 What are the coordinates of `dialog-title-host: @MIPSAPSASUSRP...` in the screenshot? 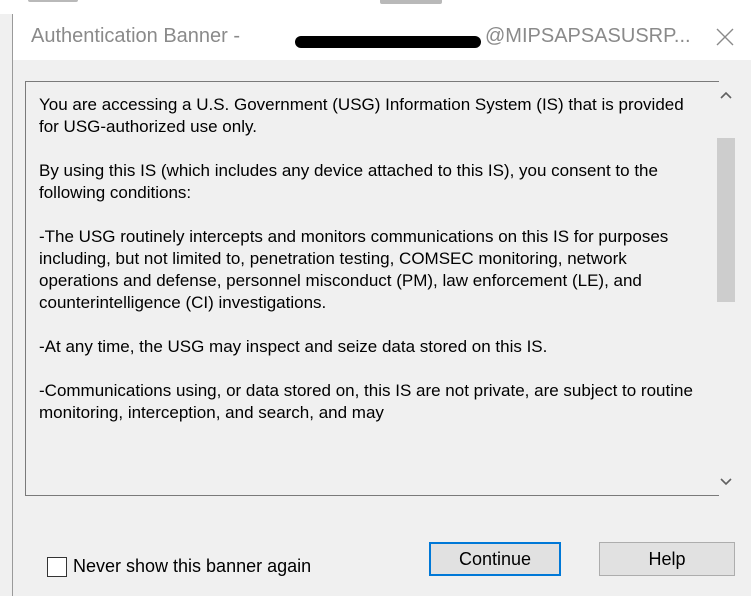 It's located at (588, 36).